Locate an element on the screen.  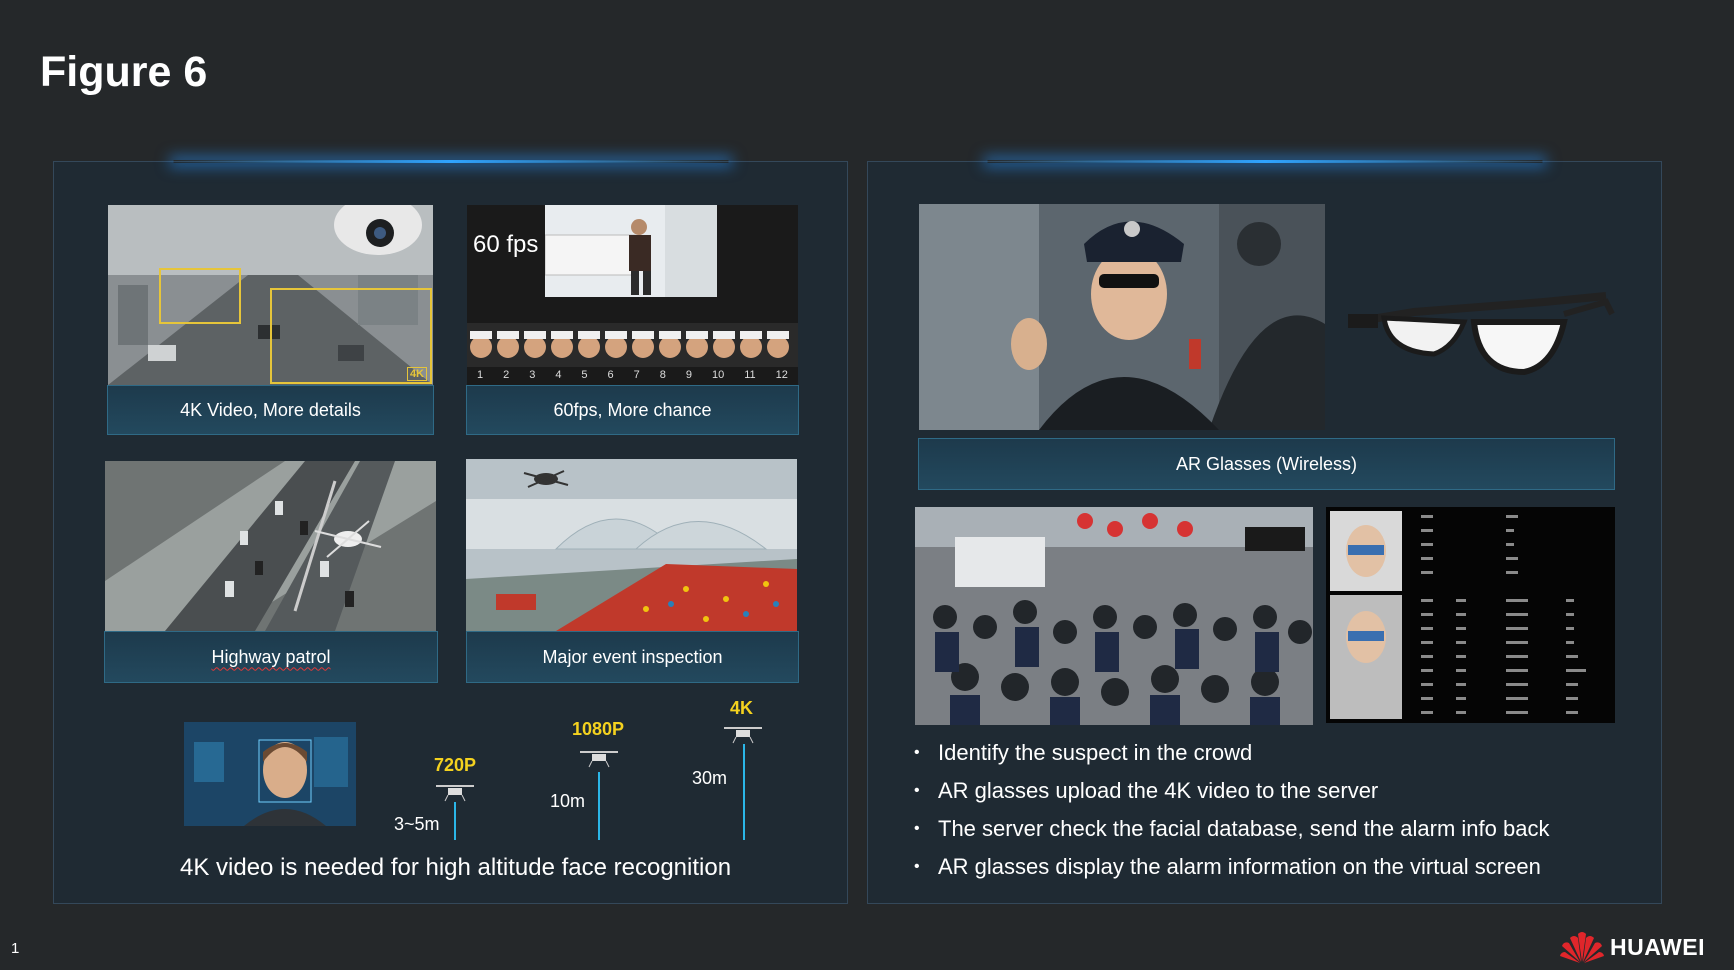
4k-badge: 4K is located at coordinates (416, 374).